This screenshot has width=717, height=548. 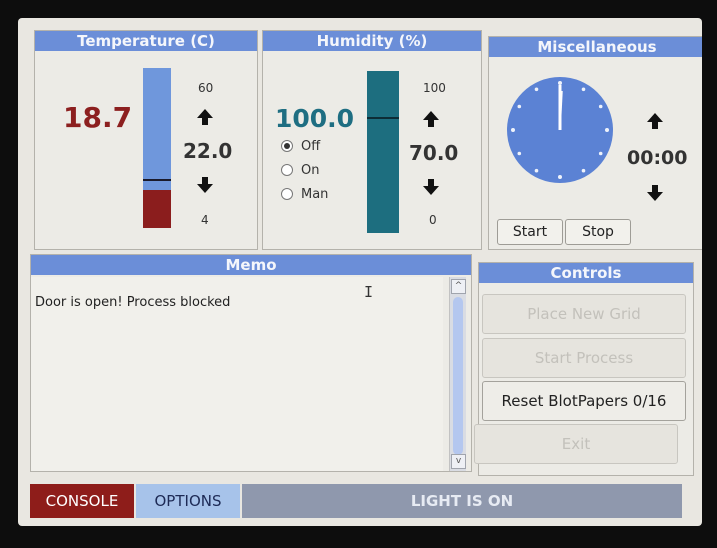 I want to click on misc-title: Miscellaneous, so click(x=595, y=47).